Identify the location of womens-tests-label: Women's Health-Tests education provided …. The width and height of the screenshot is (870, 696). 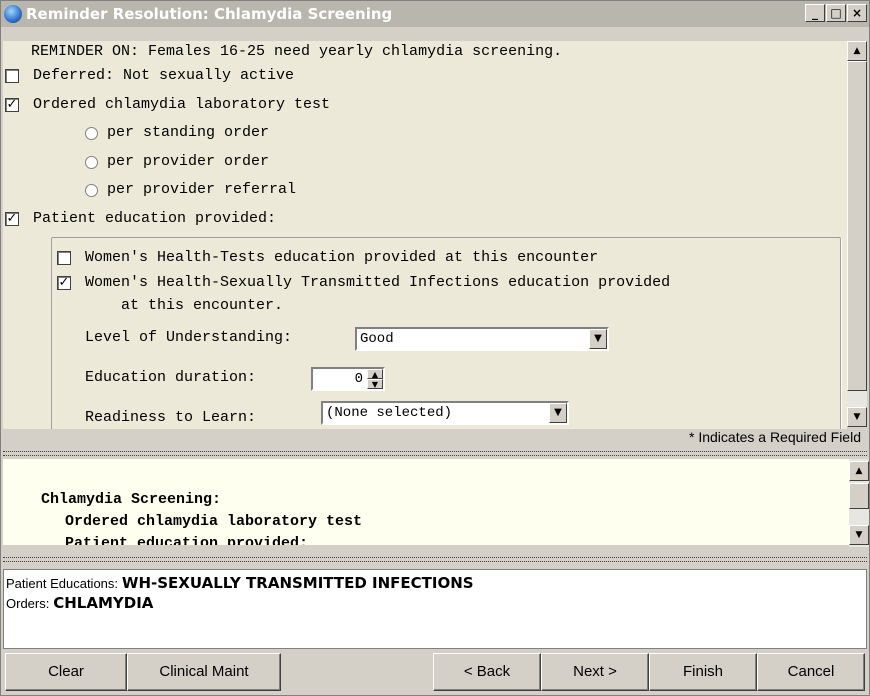
(342, 257).